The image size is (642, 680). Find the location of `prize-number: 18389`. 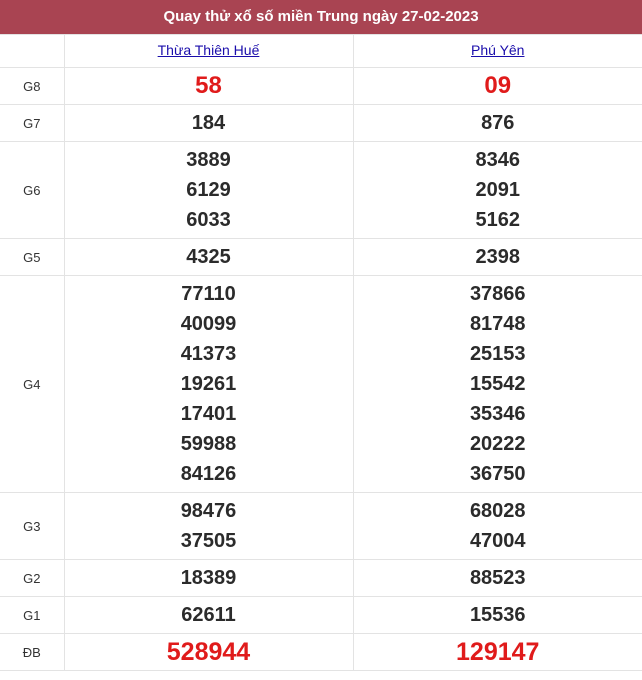

prize-number: 18389 is located at coordinates (208, 578).